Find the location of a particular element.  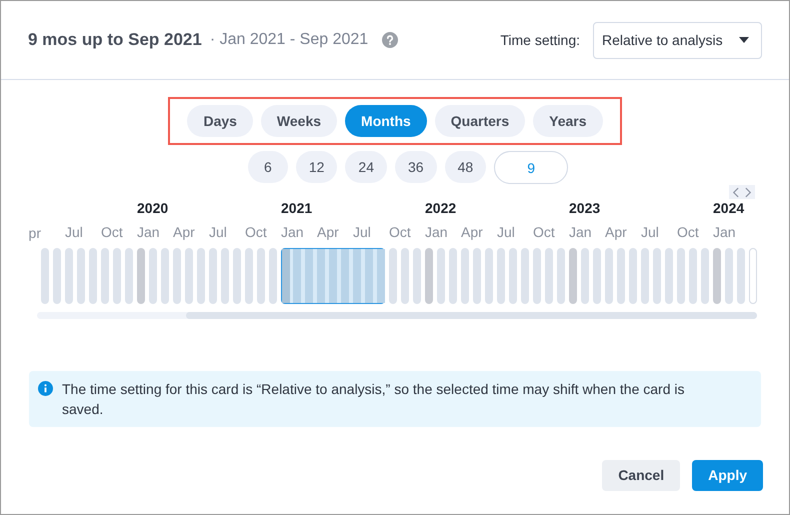

notice-text: The time setting for this card is “Relative to analysis,” so the selected time may shift when the card is saved. is located at coordinates (374, 399).